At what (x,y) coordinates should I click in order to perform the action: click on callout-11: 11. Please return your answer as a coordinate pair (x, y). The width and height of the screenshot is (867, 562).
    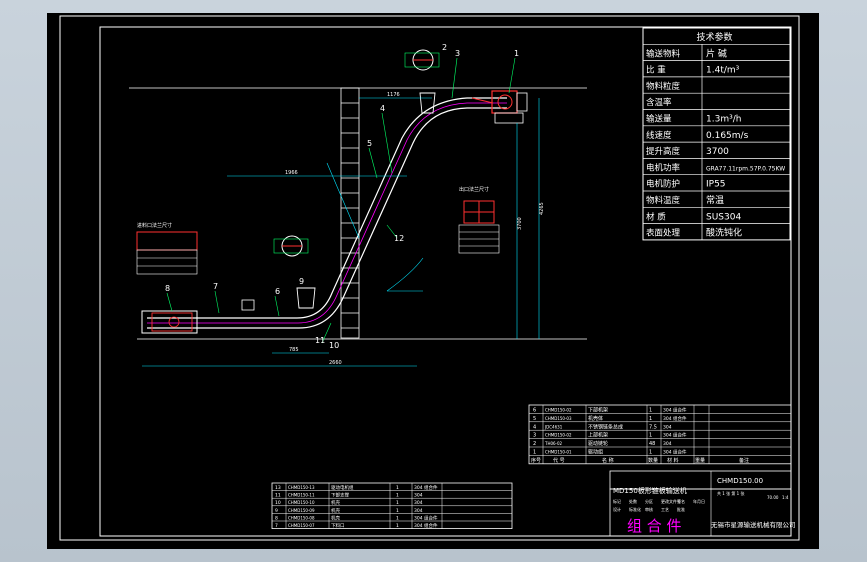
    Looking at the image, I should click on (320, 340).